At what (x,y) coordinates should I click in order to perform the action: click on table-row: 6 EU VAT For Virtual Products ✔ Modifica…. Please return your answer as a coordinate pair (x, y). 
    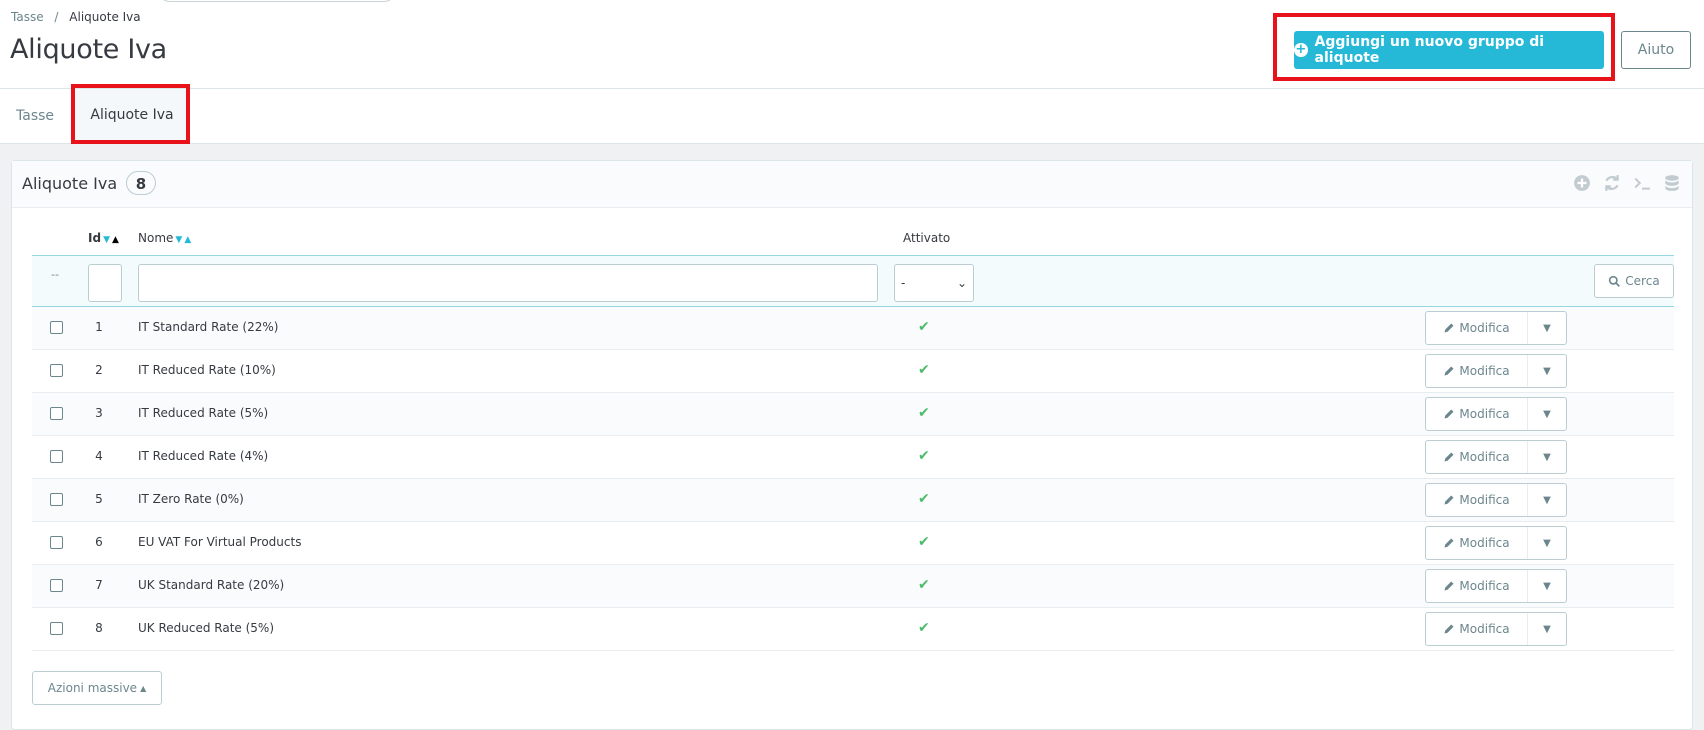
    Looking at the image, I should click on (853, 543).